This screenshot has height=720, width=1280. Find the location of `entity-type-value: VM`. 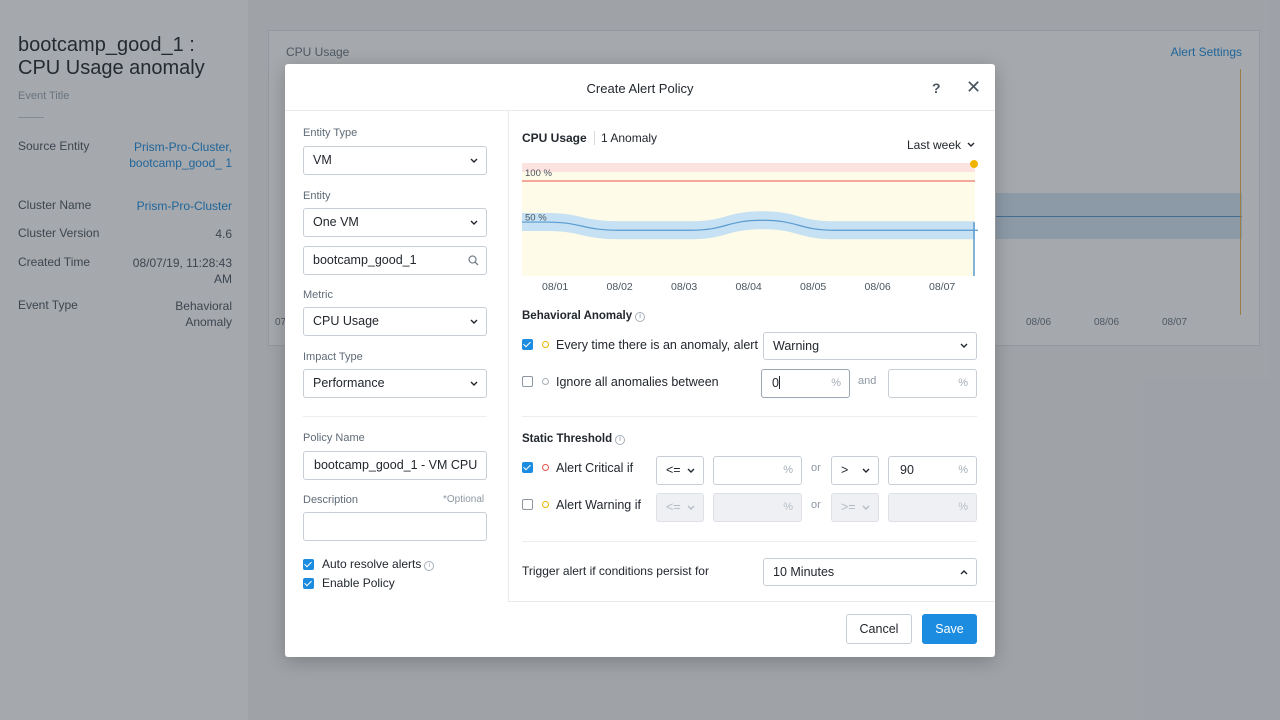

entity-type-value: VM is located at coordinates (322, 160).